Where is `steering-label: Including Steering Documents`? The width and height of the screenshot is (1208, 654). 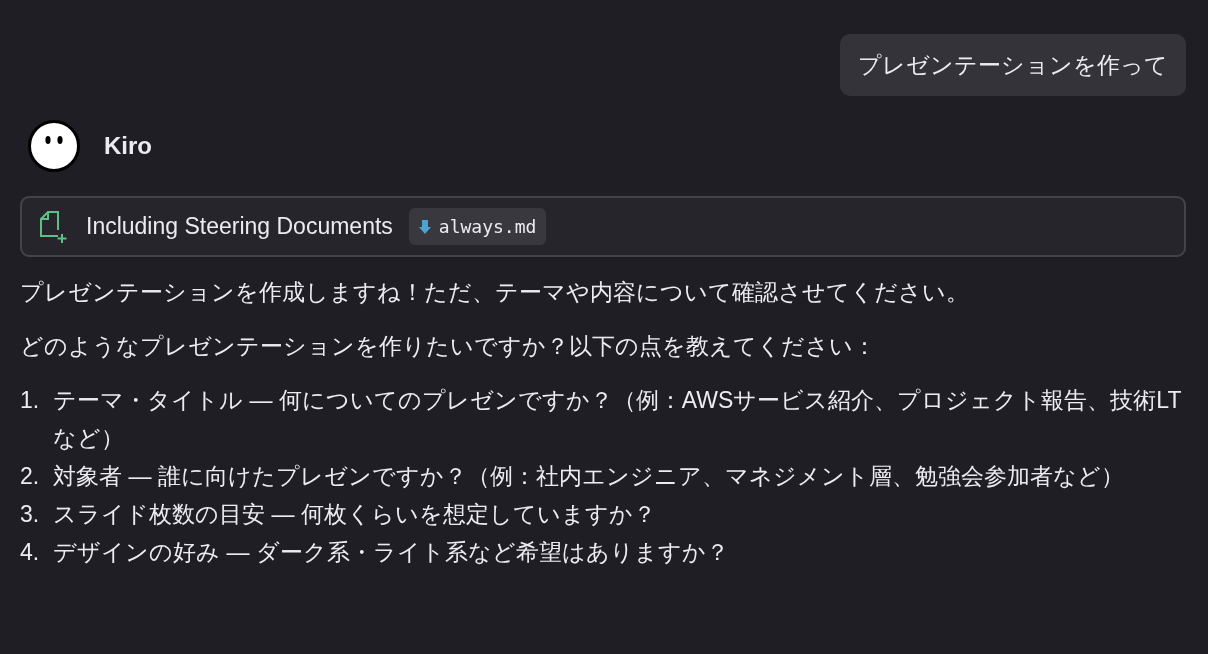 steering-label: Including Steering Documents is located at coordinates (239, 227).